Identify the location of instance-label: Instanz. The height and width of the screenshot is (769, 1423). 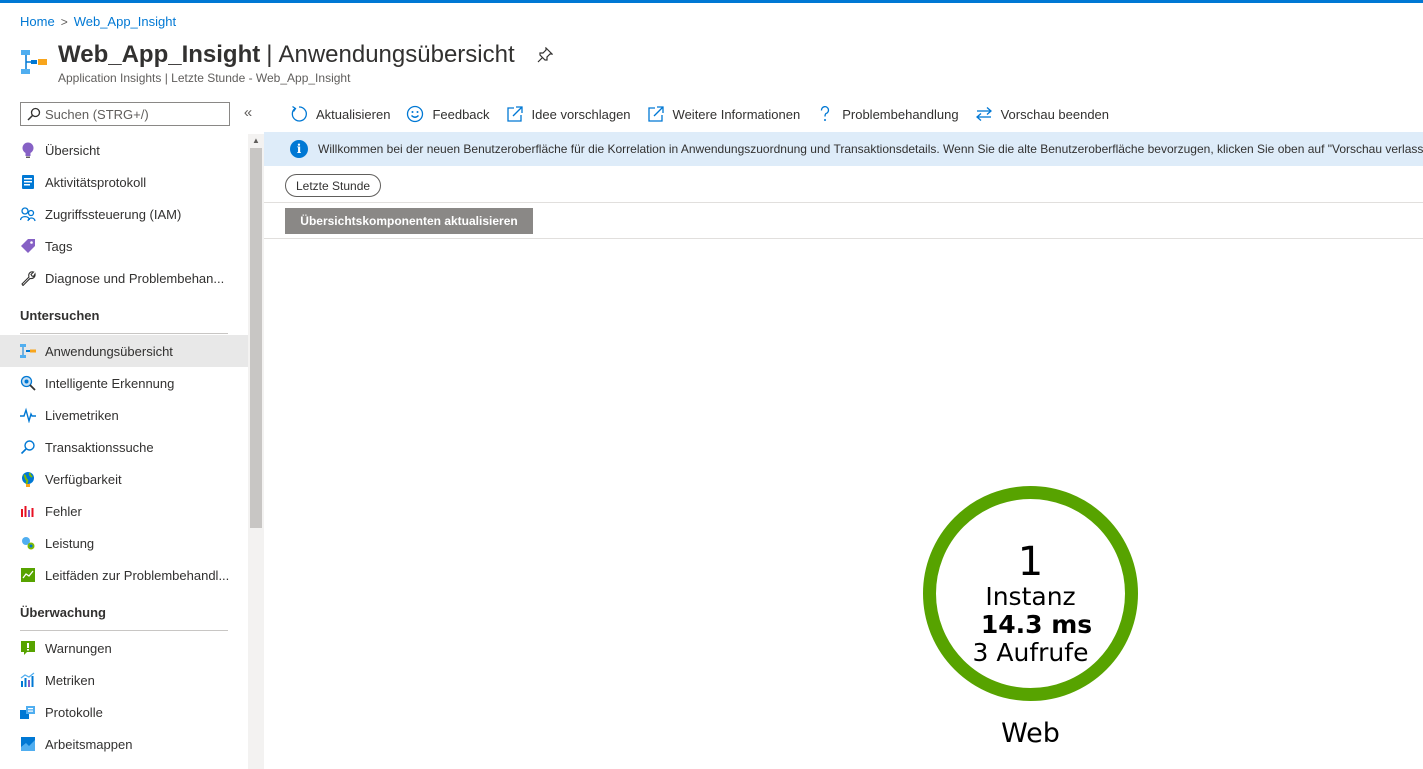
(1030, 596).